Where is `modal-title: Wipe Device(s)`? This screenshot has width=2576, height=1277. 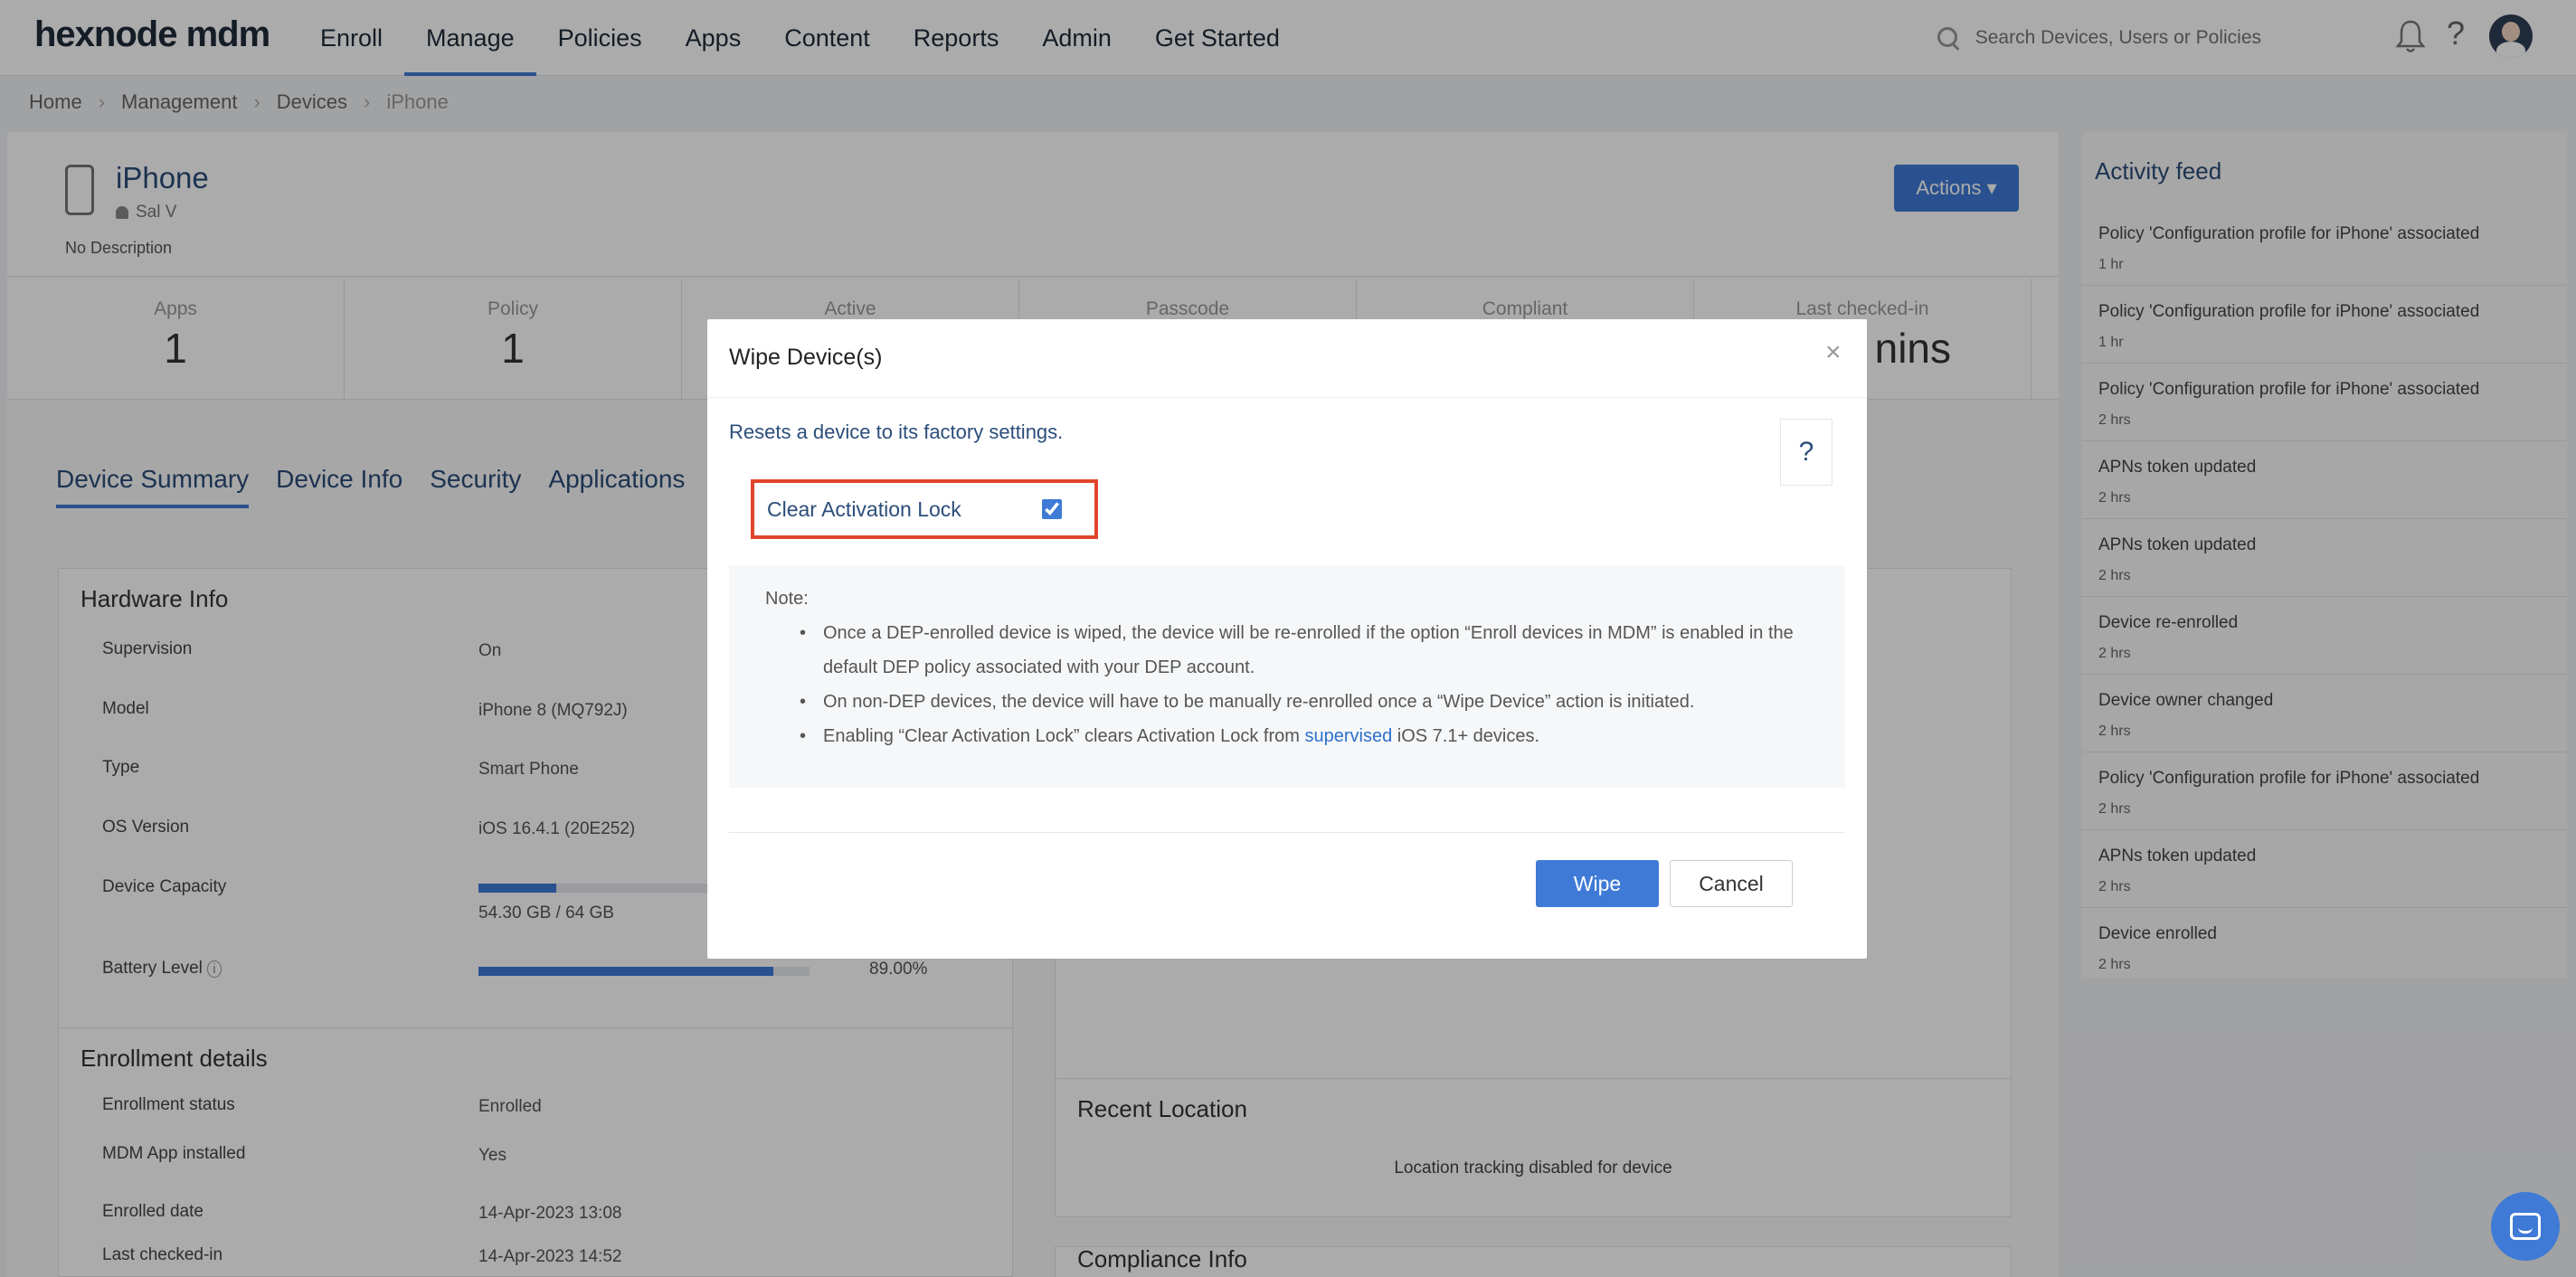
modal-title: Wipe Device(s) is located at coordinates (806, 357).